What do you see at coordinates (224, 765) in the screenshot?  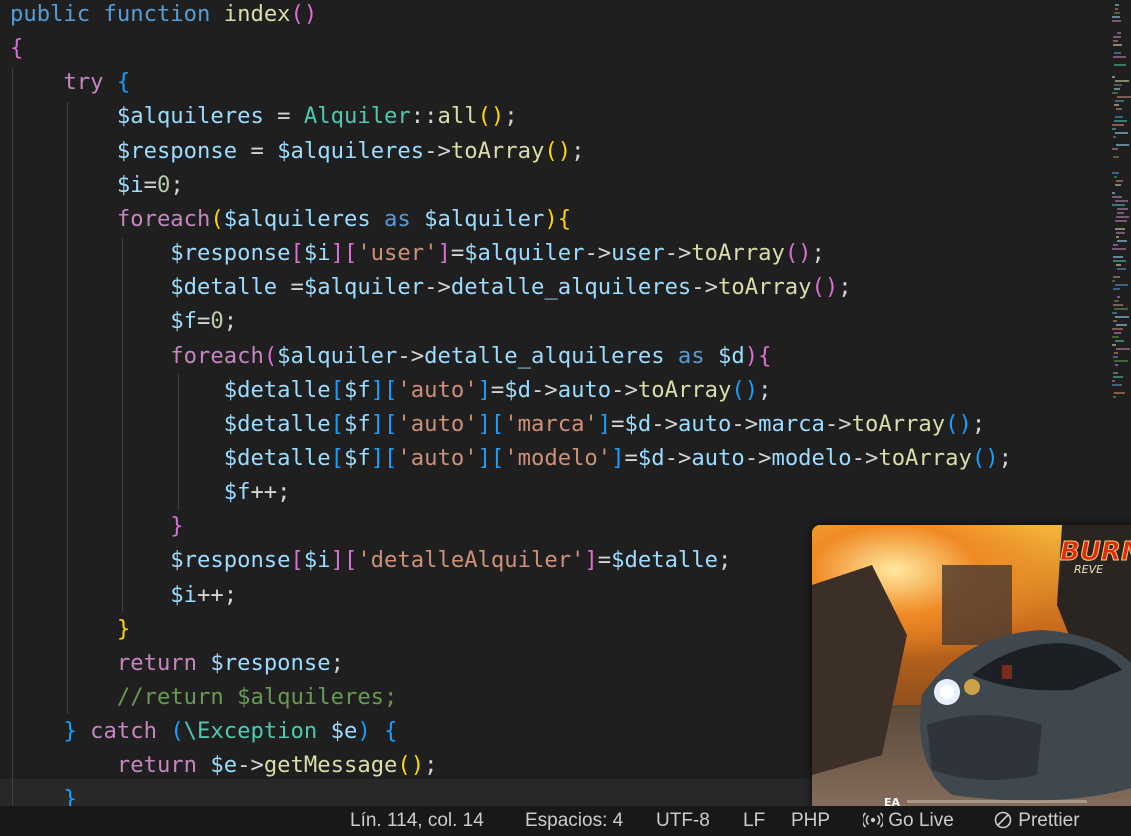 I see `code-token: $e` at bounding box center [224, 765].